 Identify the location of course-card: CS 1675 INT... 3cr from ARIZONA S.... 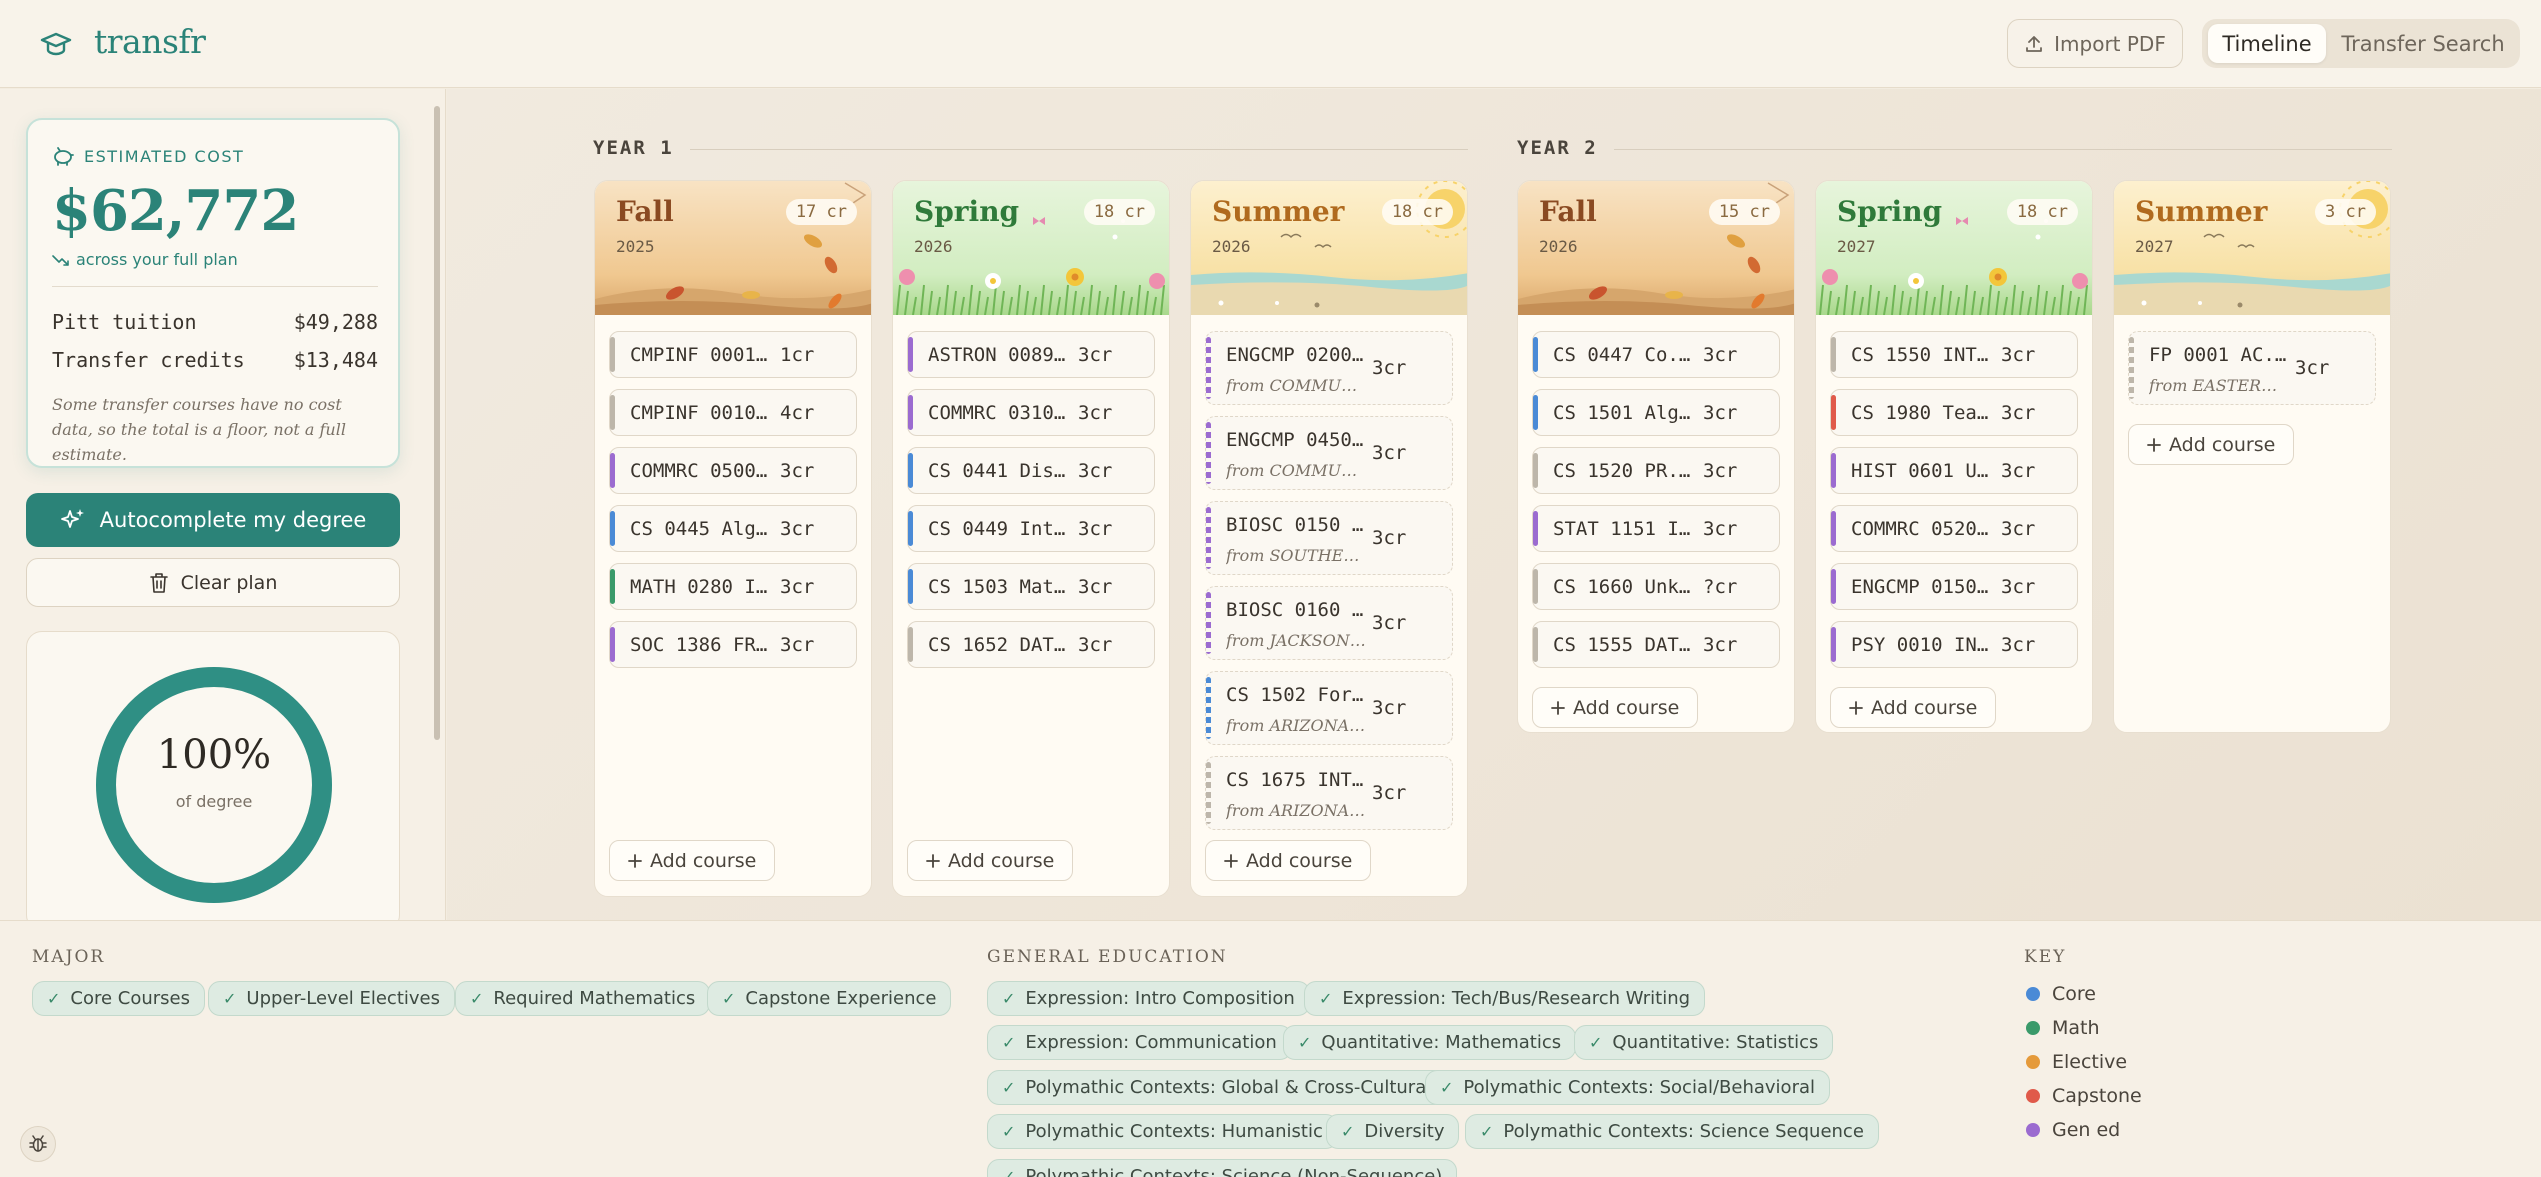
(1329, 793).